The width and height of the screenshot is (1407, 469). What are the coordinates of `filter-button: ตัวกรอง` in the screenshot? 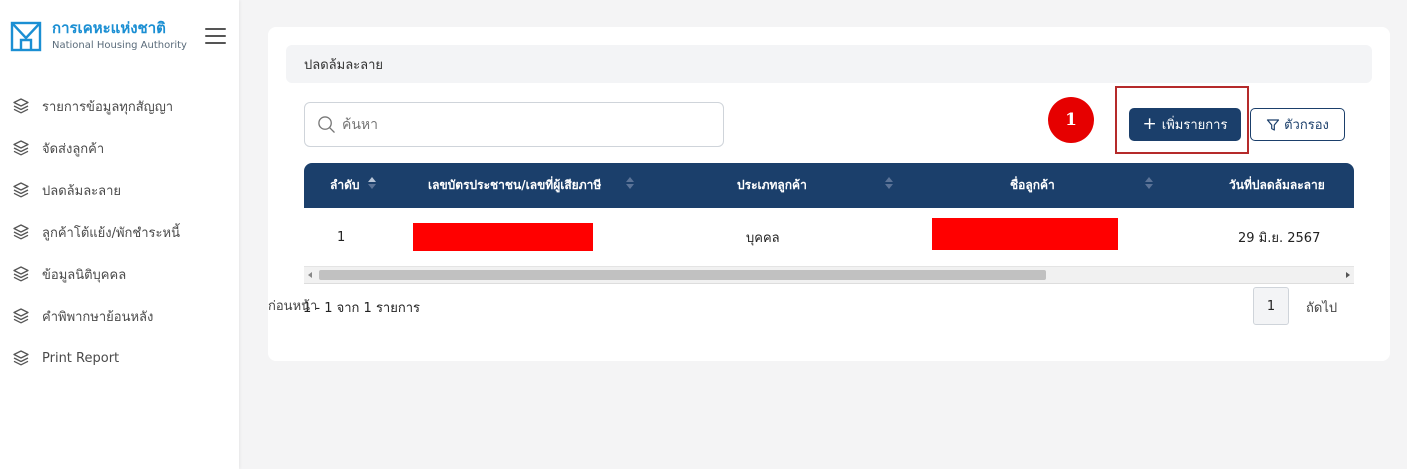 It's located at (1297, 124).